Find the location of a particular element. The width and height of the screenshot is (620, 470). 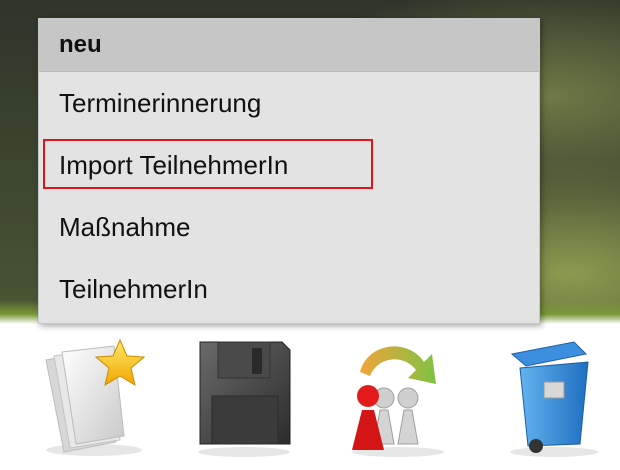

save-button is located at coordinates (242, 397).